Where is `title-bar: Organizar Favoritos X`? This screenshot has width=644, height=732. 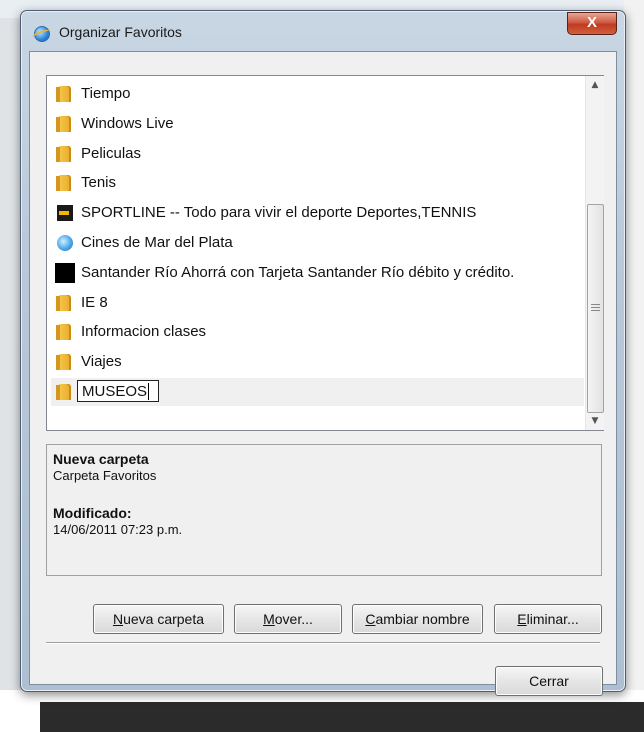
title-bar: Organizar Favoritos X is located at coordinates (323, 32).